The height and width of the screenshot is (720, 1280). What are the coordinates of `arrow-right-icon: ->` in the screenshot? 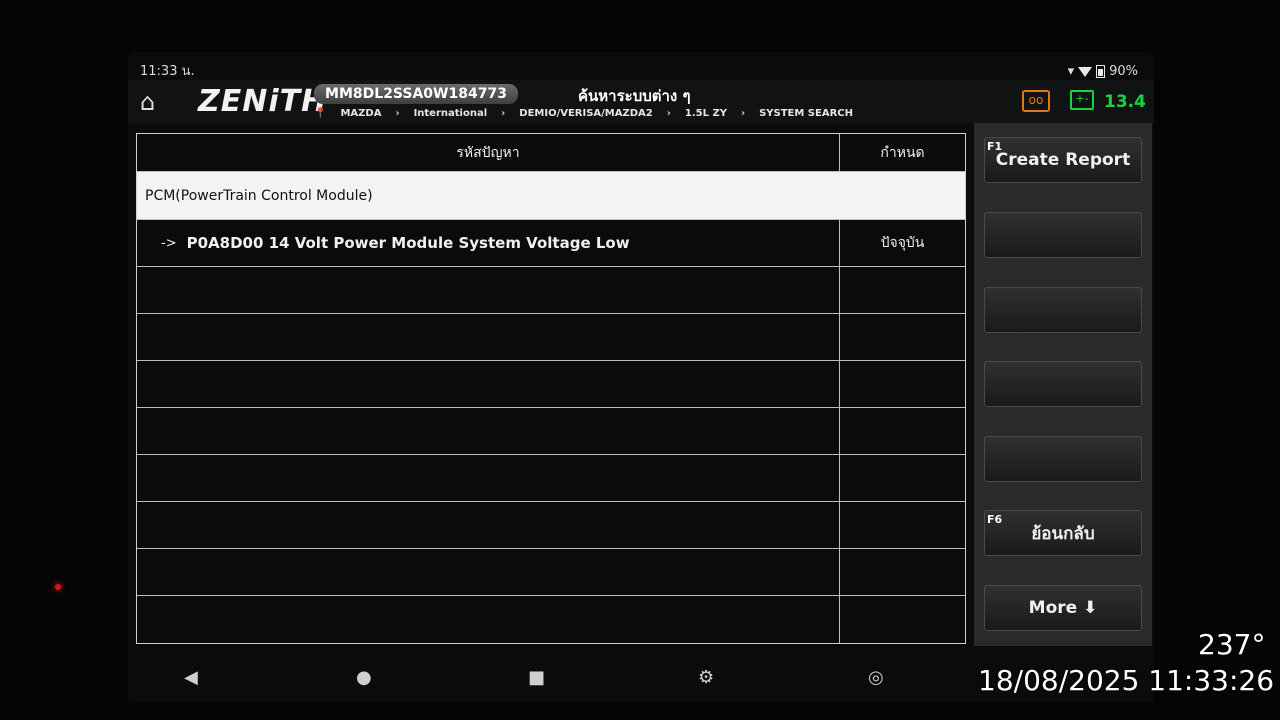 It's located at (169, 243).